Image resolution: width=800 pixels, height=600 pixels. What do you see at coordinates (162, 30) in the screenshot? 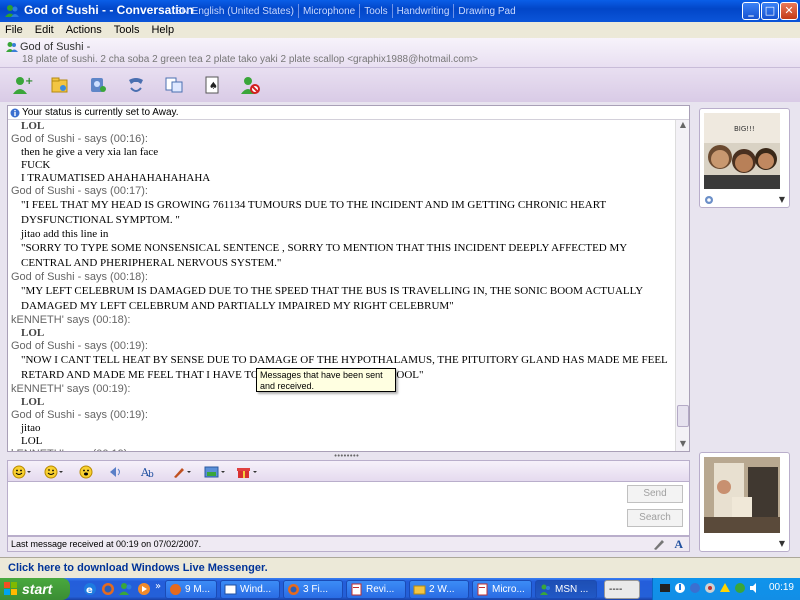
I see `menu-help: Help` at bounding box center [162, 30].